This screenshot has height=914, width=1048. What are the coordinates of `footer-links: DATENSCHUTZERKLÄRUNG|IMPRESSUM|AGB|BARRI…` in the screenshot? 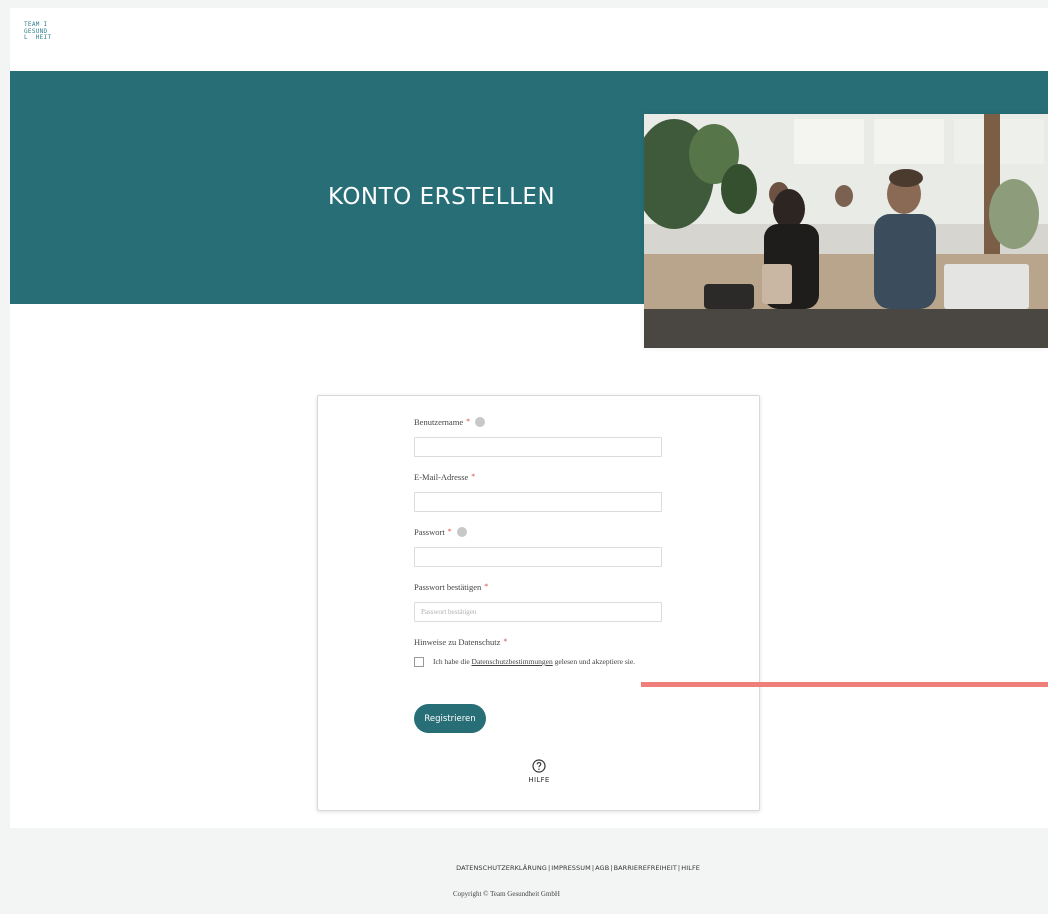 It's located at (355, 868).